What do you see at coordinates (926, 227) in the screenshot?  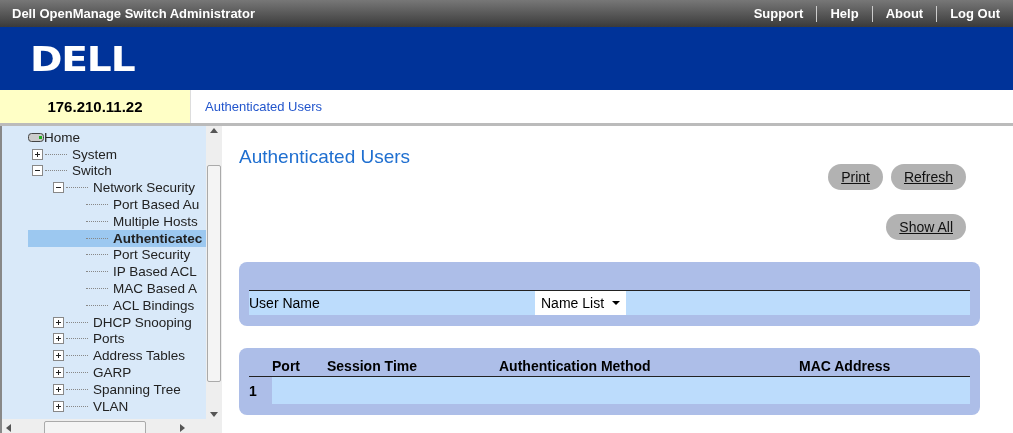 I see `show-all-button: Show All` at bounding box center [926, 227].